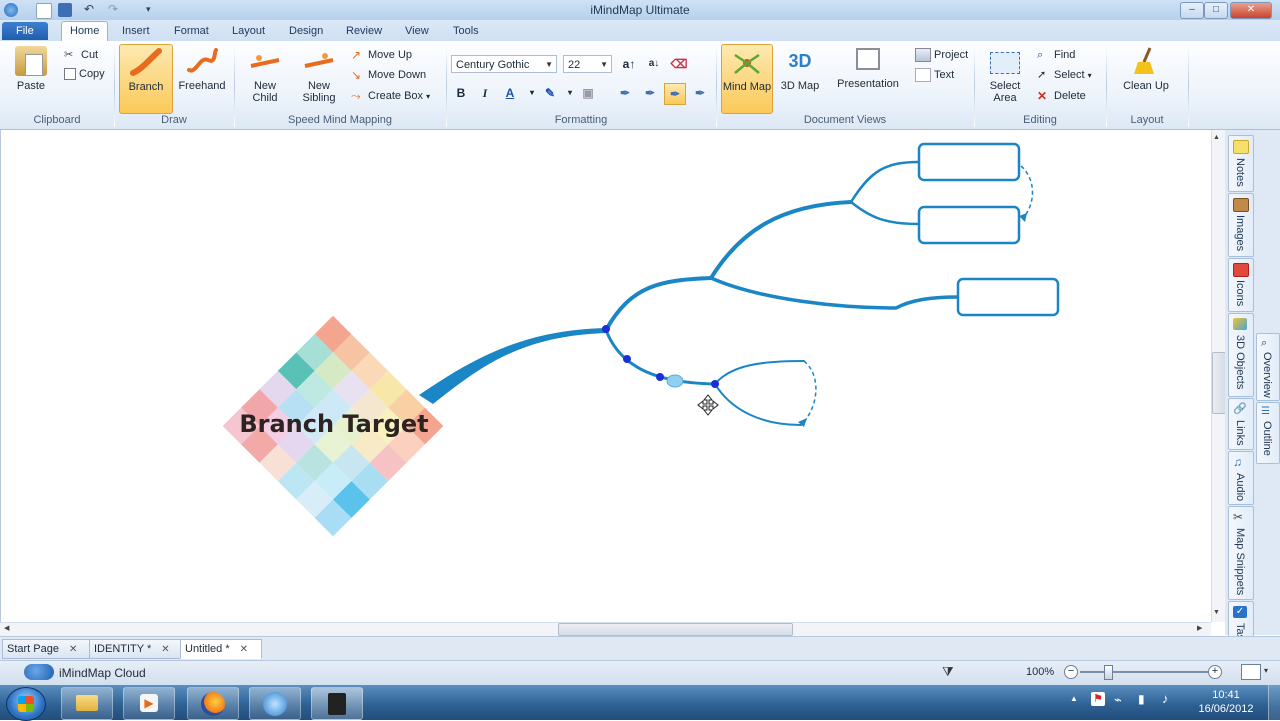 This screenshot has width=1280, height=721. I want to click on scroll-right-icon: ▶, so click(1199, 628).